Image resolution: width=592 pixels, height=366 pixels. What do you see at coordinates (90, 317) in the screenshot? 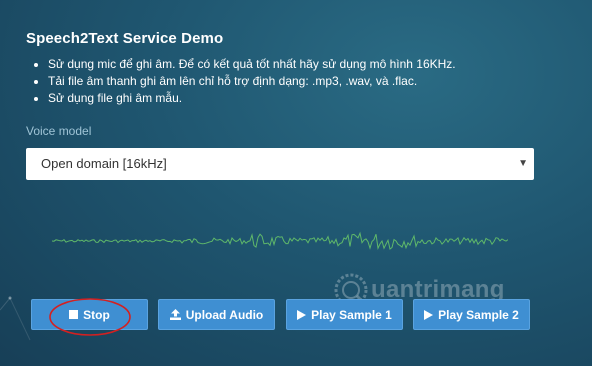
I see `red-annotation-circle` at bounding box center [90, 317].